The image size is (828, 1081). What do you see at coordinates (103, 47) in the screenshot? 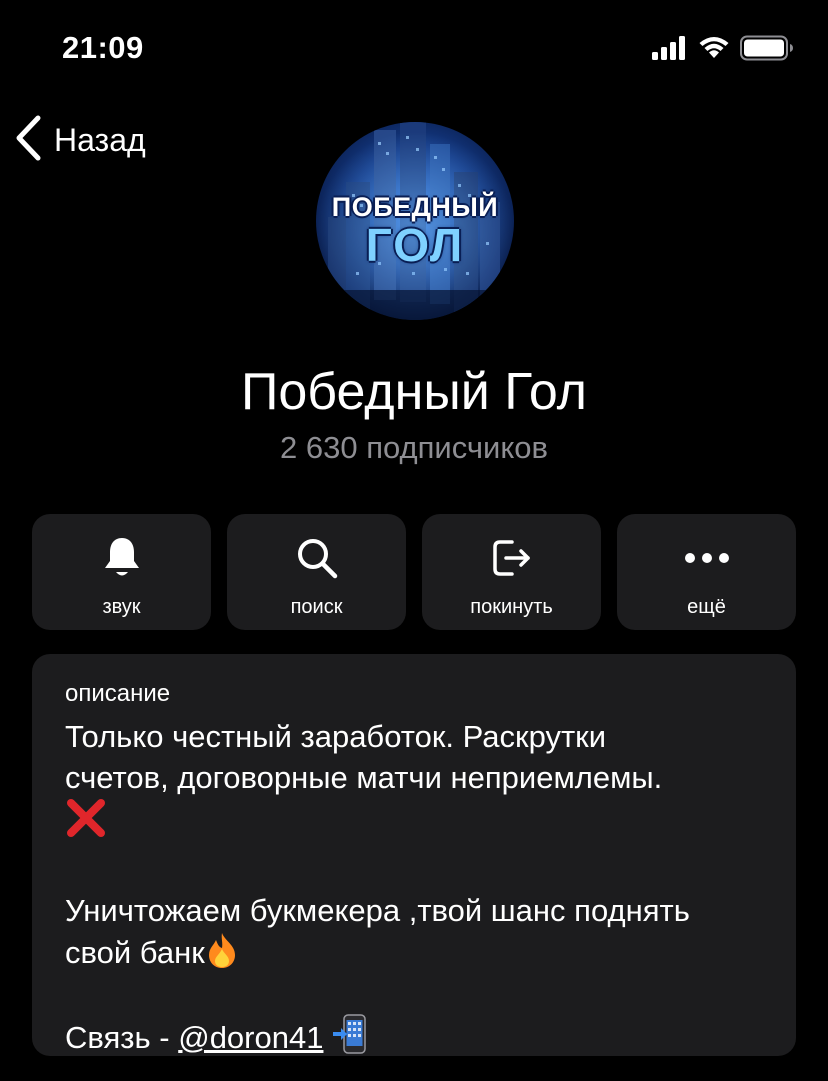
I see `status-time: 21:09` at bounding box center [103, 47].